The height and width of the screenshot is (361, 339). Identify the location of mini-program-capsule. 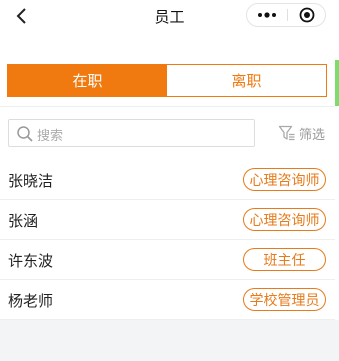
(286, 15).